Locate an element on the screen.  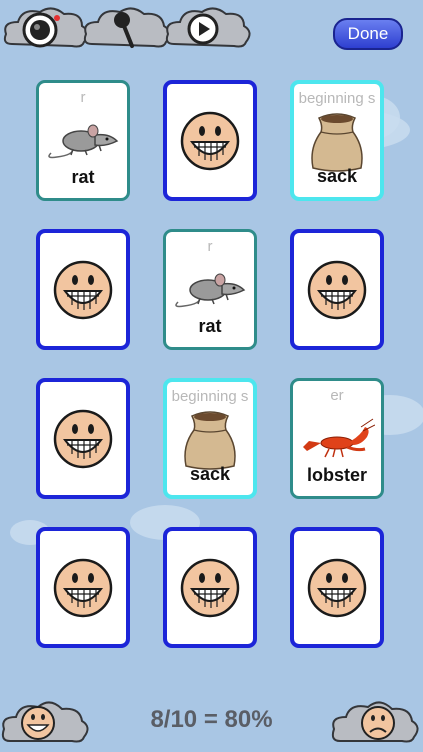
card-sound-label: er is located at coordinates (337, 395).